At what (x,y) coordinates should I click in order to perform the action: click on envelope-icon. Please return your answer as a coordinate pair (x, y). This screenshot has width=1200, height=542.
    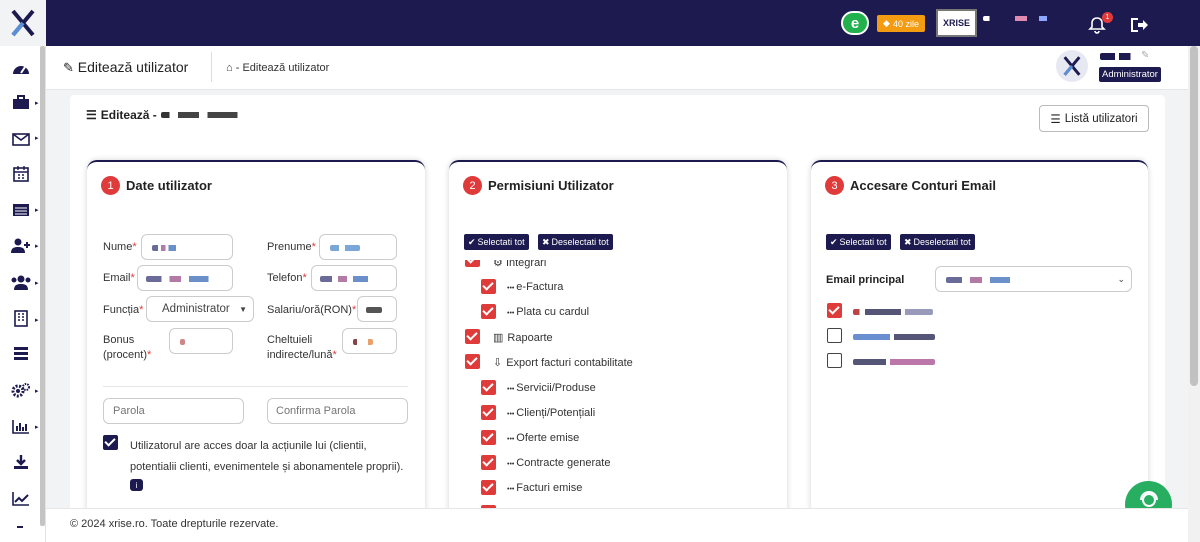
    Looking at the image, I should click on (21, 139).